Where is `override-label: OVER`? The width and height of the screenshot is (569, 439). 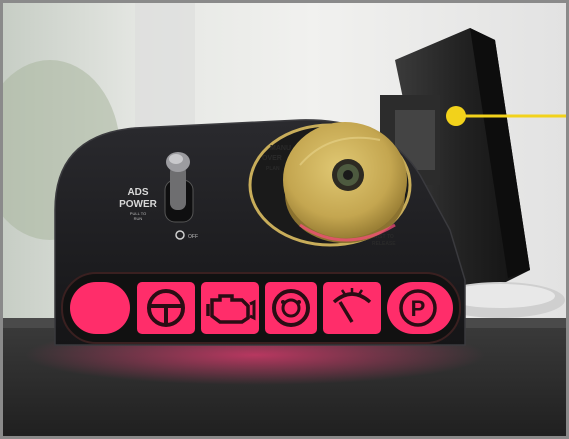 override-label: OVER is located at coordinates (272, 158).